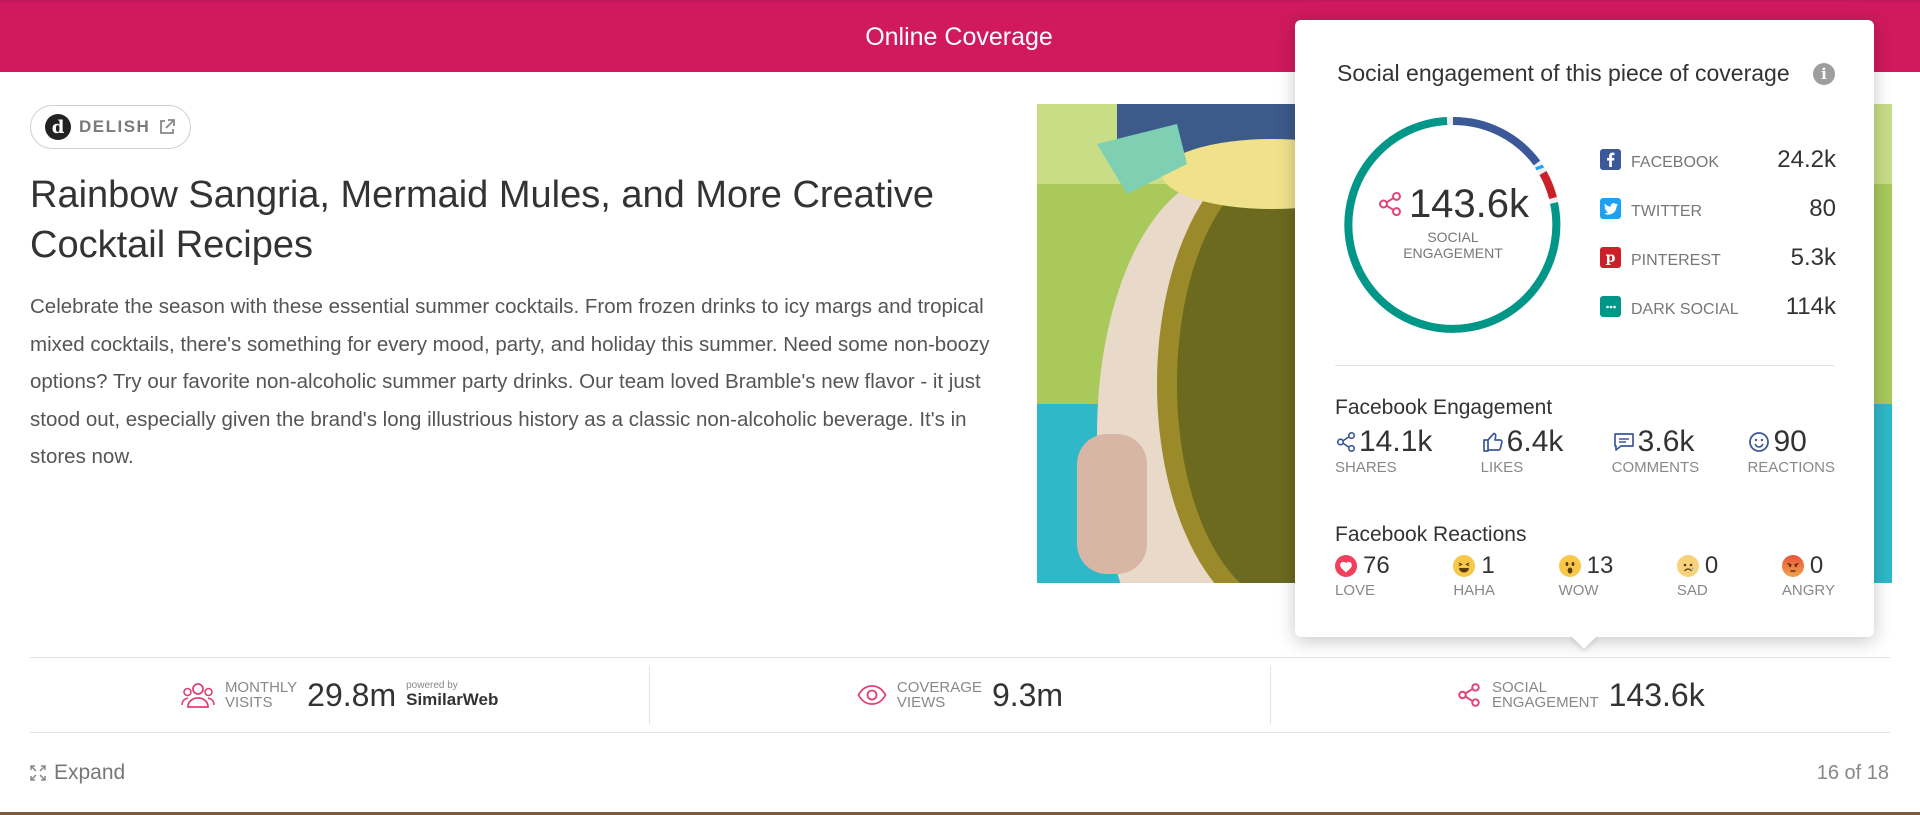 Image resolution: width=1920 pixels, height=815 pixels. I want to click on breakdown-row-twitter: TWITTER 80, so click(1718, 208).